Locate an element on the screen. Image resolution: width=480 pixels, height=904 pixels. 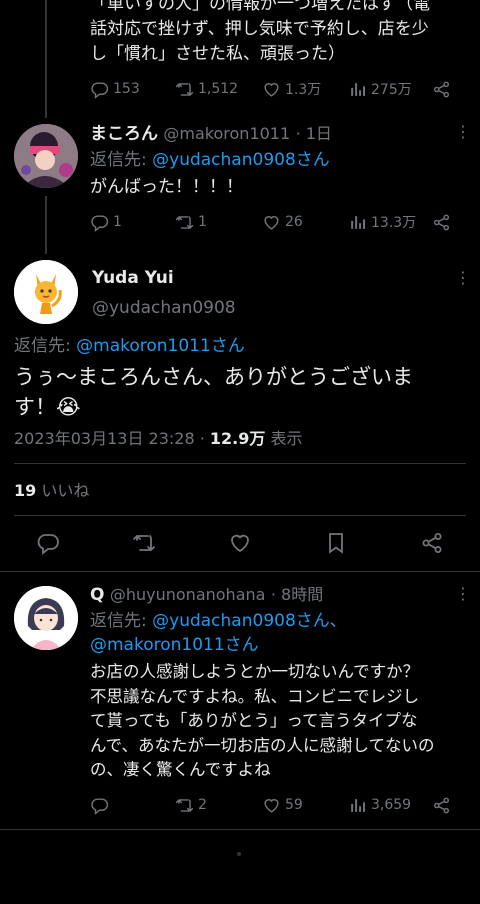
text-line: て貰っても「ありがとう」って言うタイプな is located at coordinates (254, 720).